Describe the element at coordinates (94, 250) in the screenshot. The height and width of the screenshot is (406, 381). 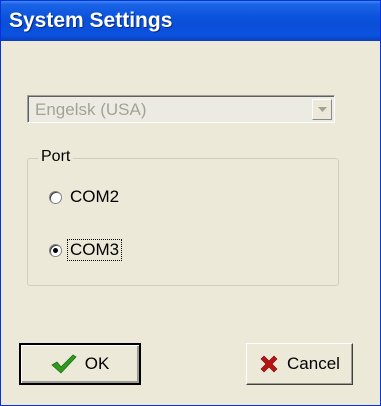
I see `radio-label-com3: COM3` at that location.